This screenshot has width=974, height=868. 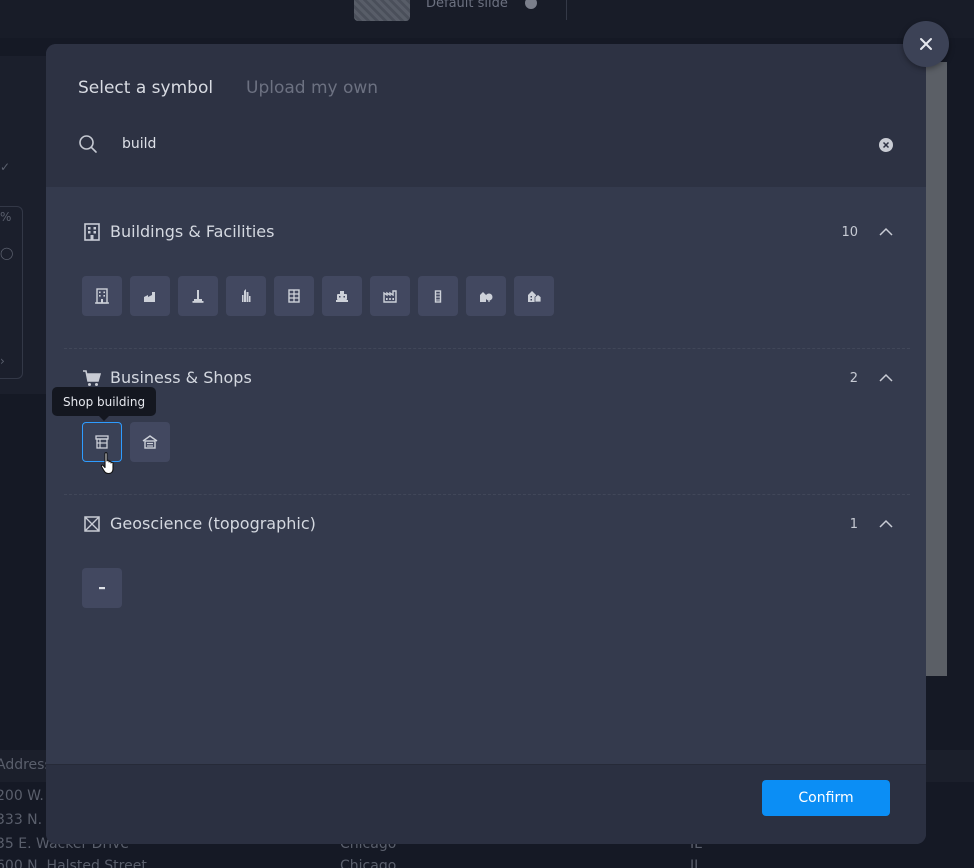 I want to click on close-button, so click(x=926, y=44).